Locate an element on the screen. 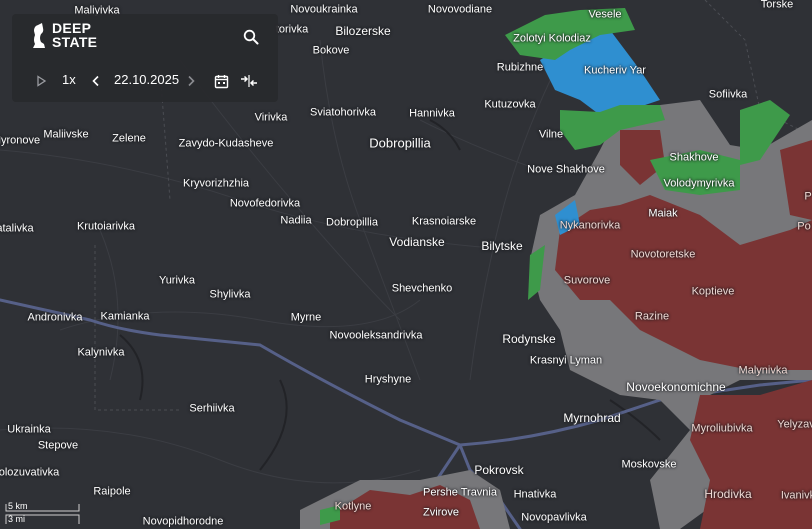 This screenshot has width=812, height=529. place-label-novotoretske: Novotoretske is located at coordinates (663, 255).